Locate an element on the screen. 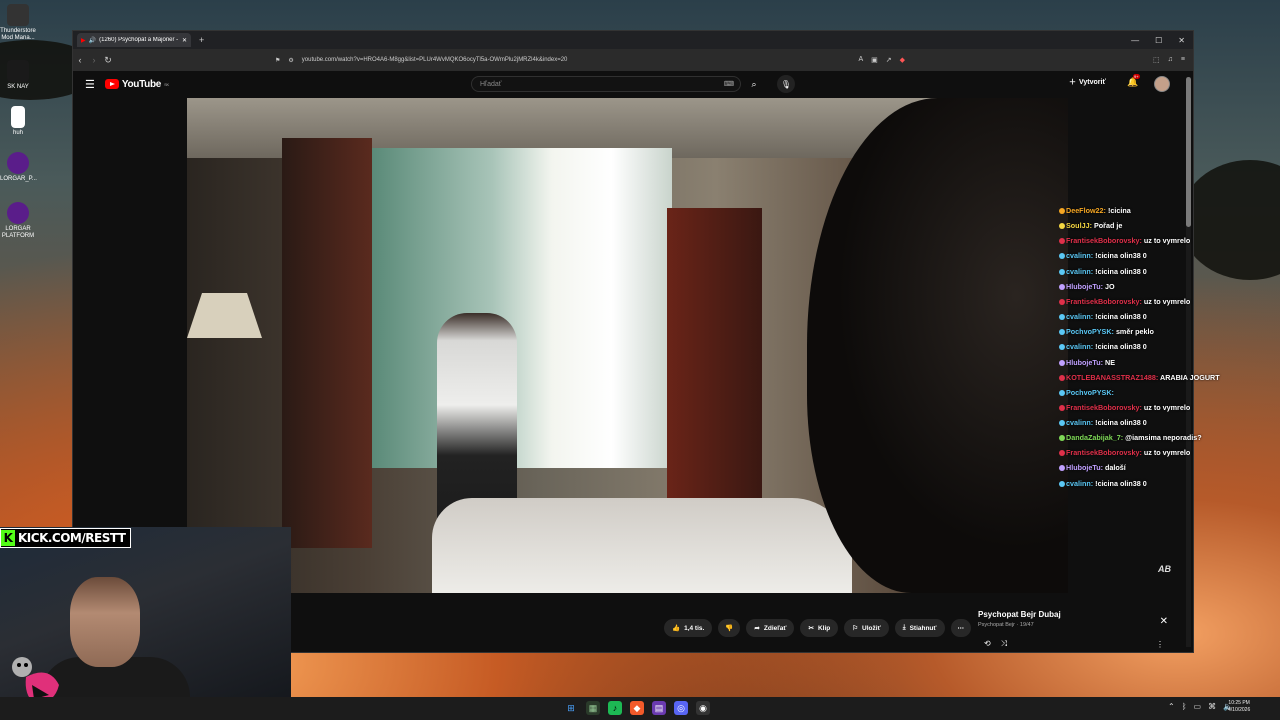 This screenshot has width=1280, height=720. chat-message: PochvoPYSK: směr peklo is located at coordinates (1144, 331).